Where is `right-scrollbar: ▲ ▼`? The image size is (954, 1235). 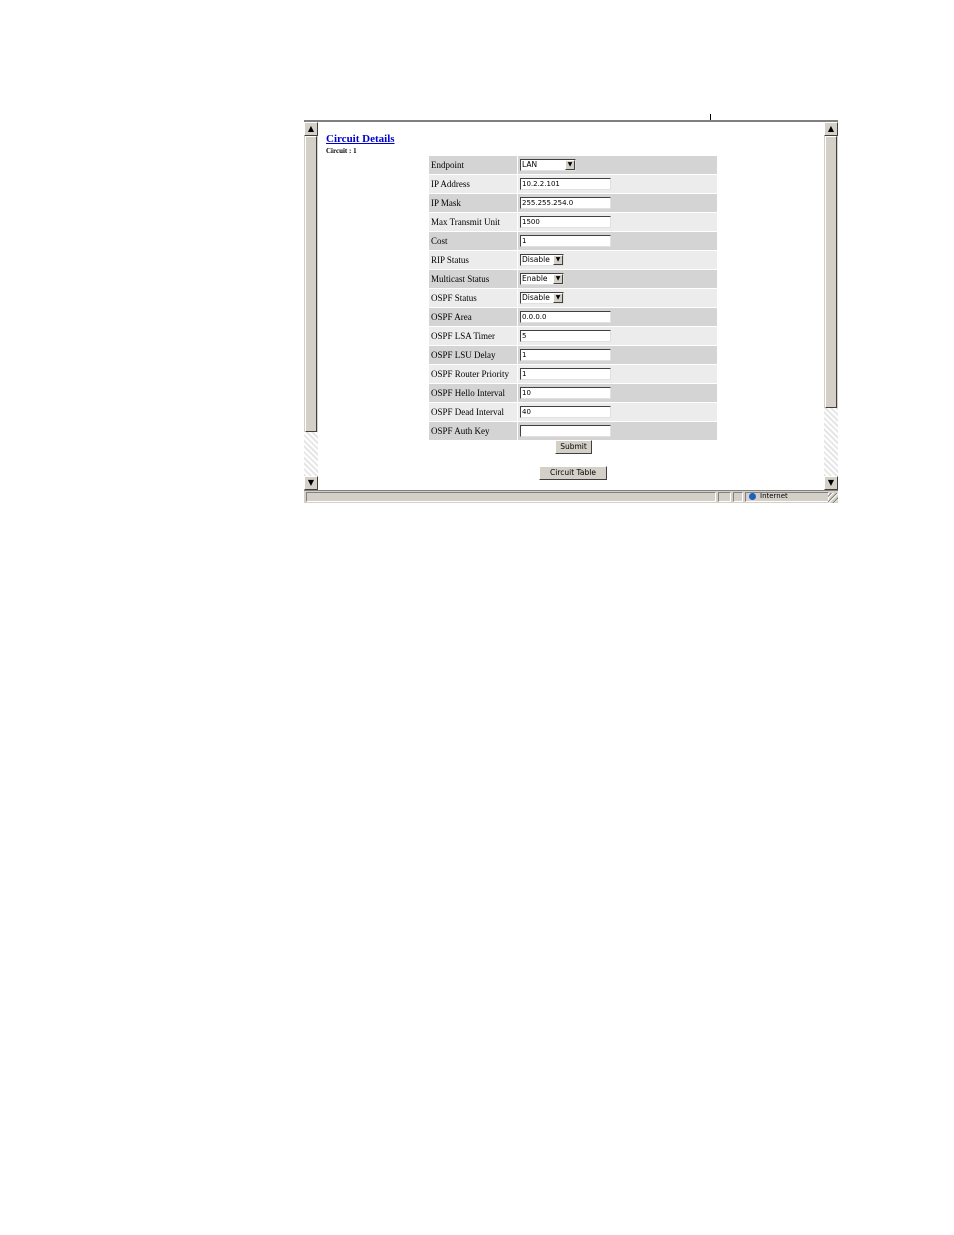 right-scrollbar: ▲ ▼ is located at coordinates (831, 306).